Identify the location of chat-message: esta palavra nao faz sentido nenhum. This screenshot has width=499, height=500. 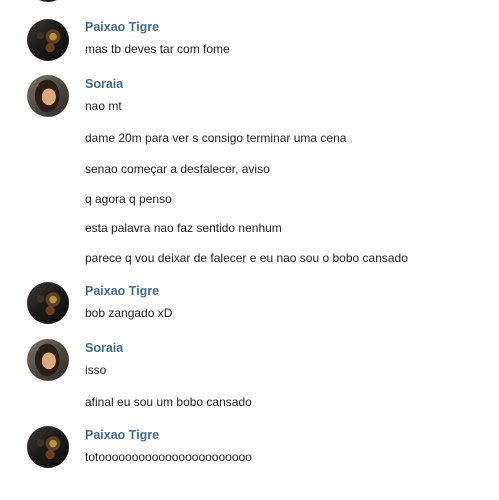
(183, 228).